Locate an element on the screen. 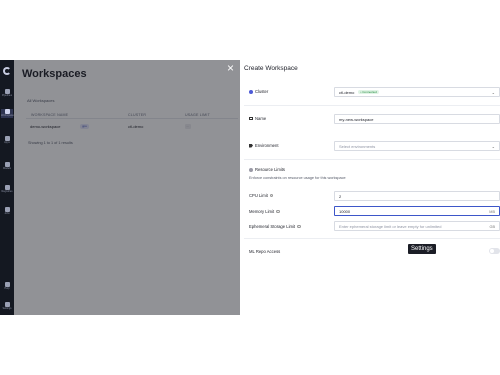 The image size is (500, 375). resource-icon is located at coordinates (251, 169).